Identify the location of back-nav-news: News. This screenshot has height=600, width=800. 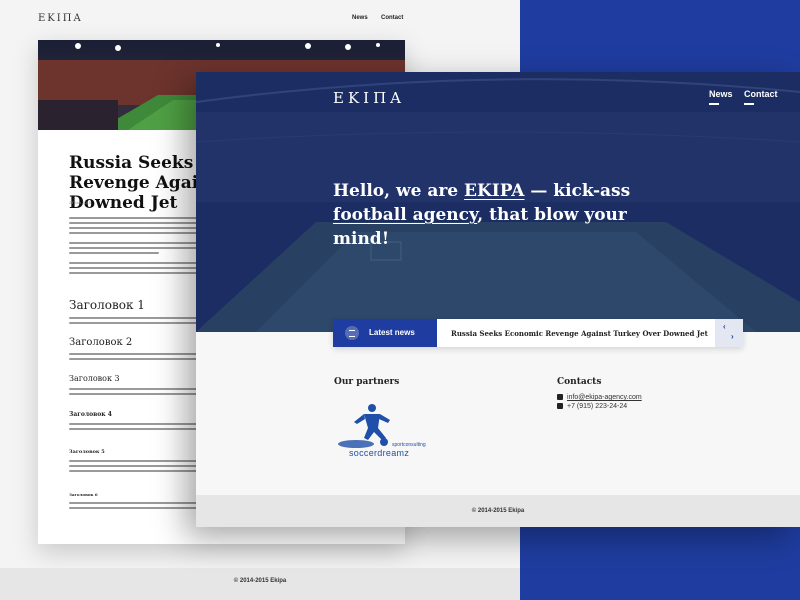
(360, 18).